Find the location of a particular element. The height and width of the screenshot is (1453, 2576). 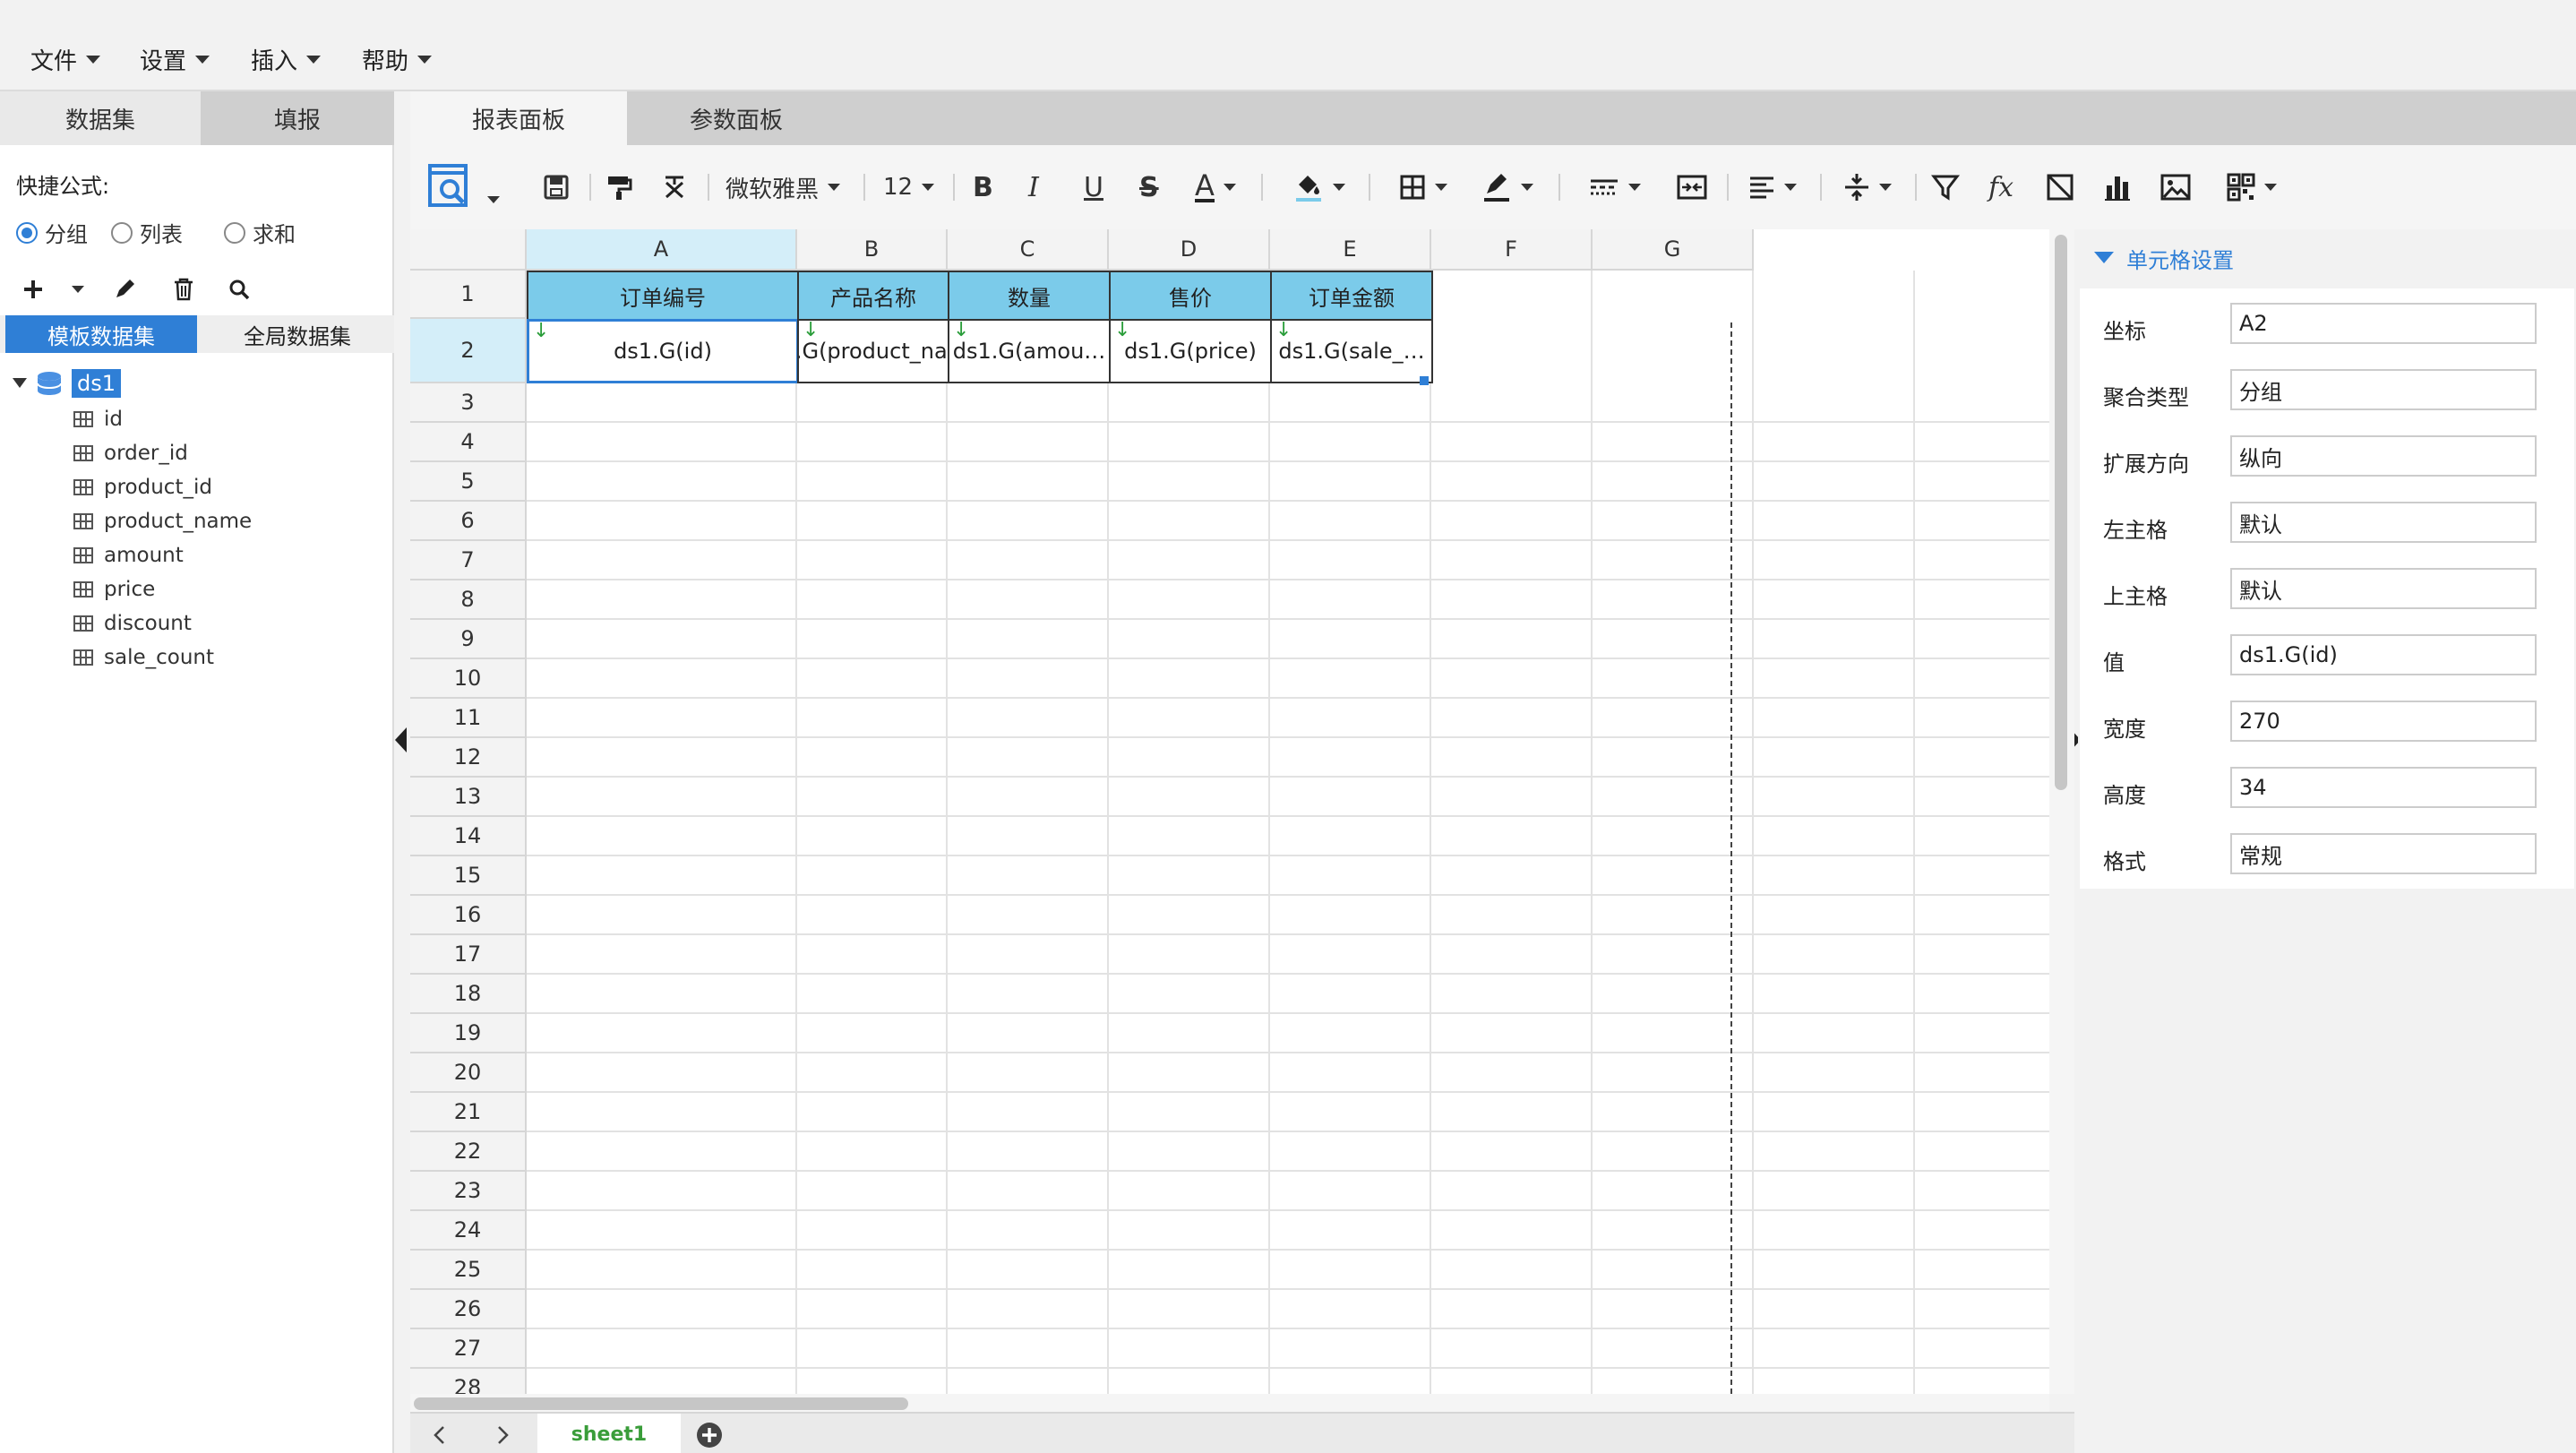

chevron-left-icon is located at coordinates (440, 1435).